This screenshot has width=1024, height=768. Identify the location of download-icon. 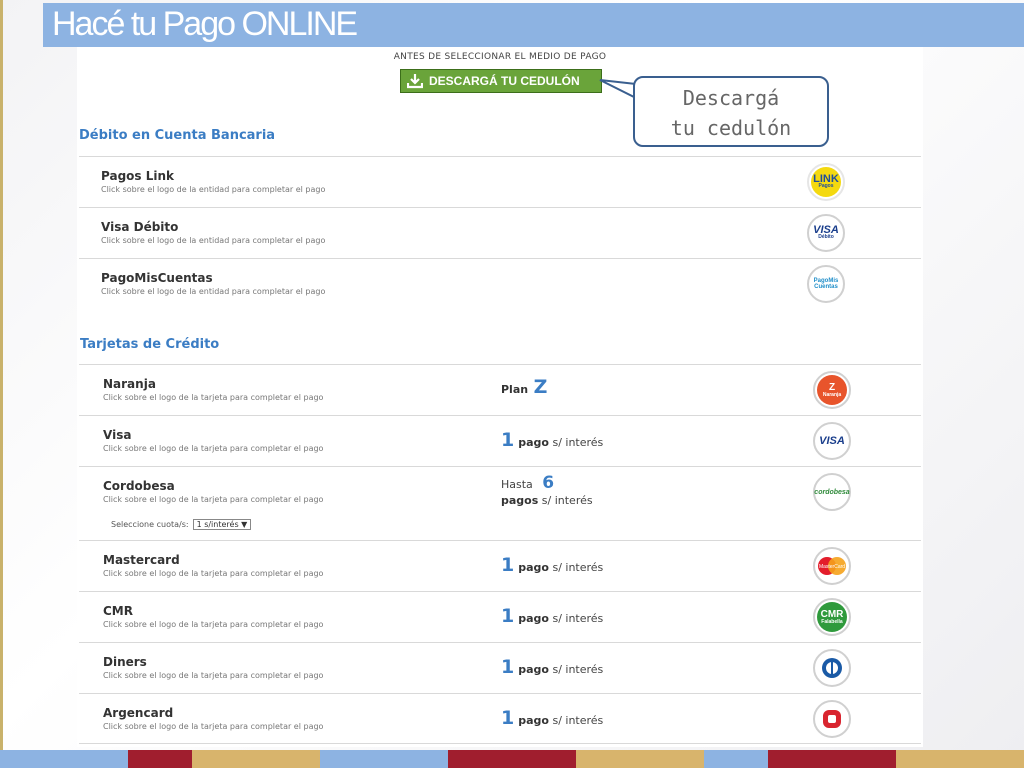
(415, 81).